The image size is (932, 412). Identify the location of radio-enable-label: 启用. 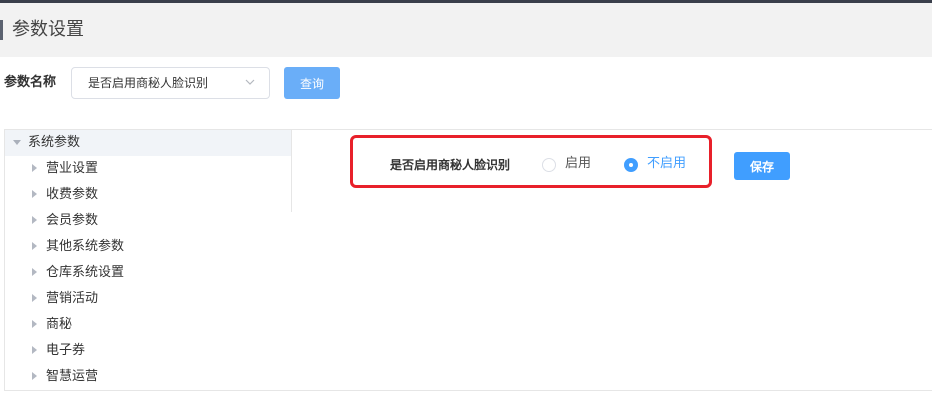
(578, 164).